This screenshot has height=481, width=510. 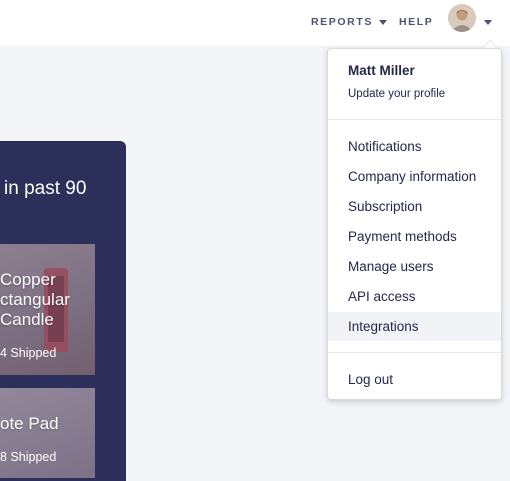 I want to click on shipped-count: 8 Shipped, so click(x=28, y=457).